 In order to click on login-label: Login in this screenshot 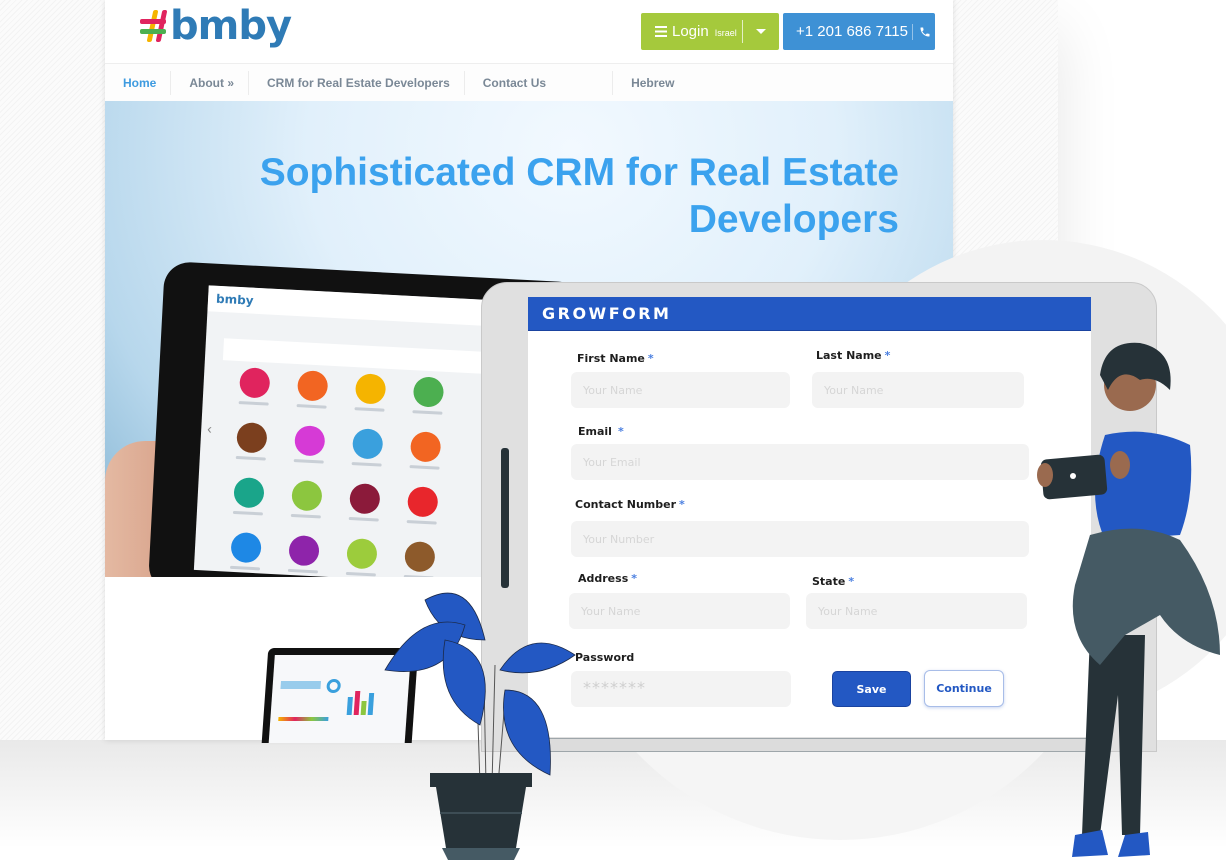, I will do `click(690, 31)`.